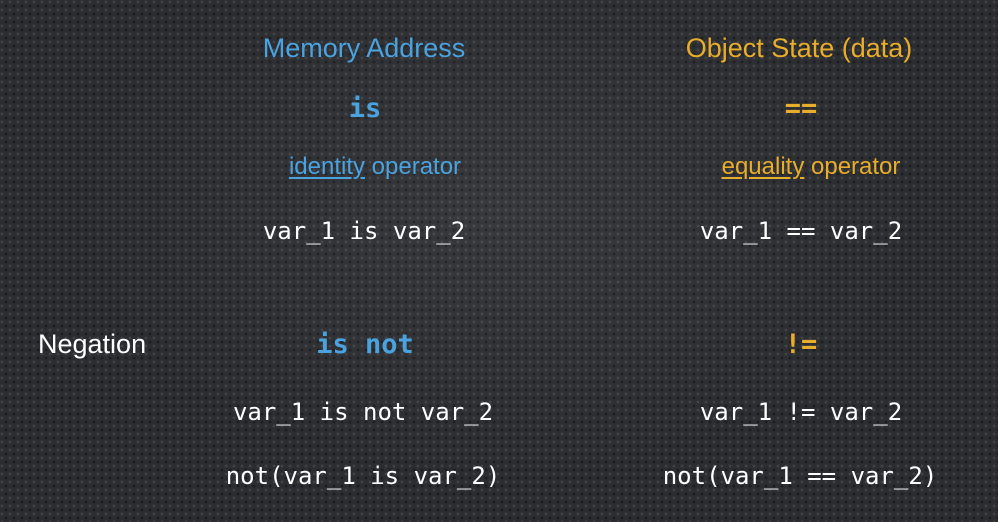 The image size is (998, 522). What do you see at coordinates (365, 344) in the screenshot?
I see `is-not-operator: is not` at bounding box center [365, 344].